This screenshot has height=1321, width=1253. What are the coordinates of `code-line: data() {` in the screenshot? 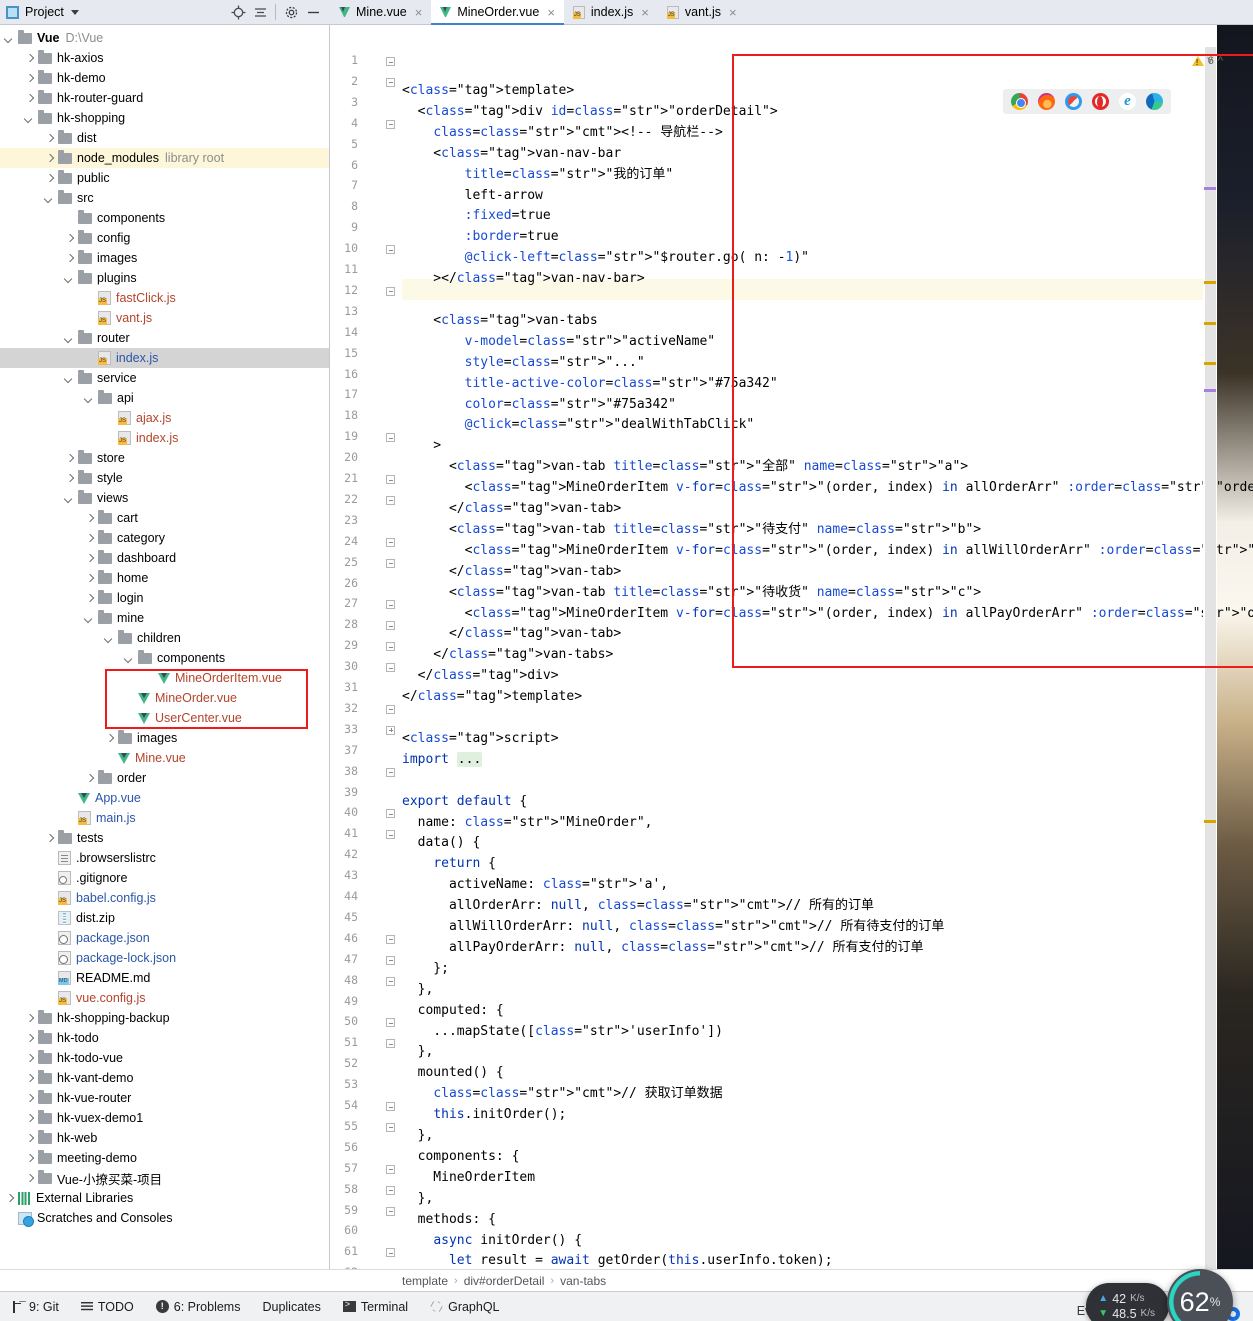 It's located at (441, 843).